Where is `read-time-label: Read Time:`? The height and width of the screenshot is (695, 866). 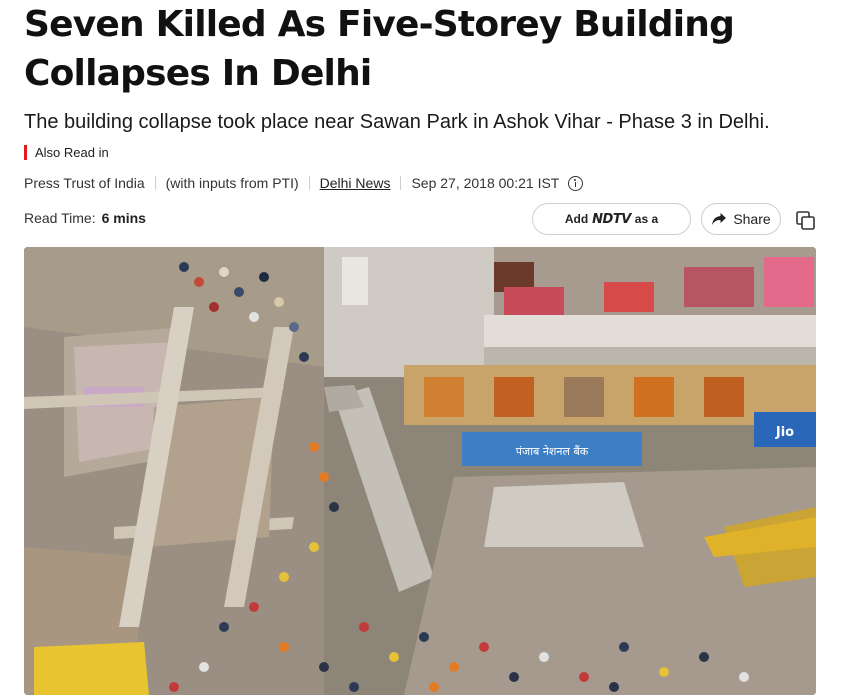 read-time-label: Read Time: is located at coordinates (60, 218).